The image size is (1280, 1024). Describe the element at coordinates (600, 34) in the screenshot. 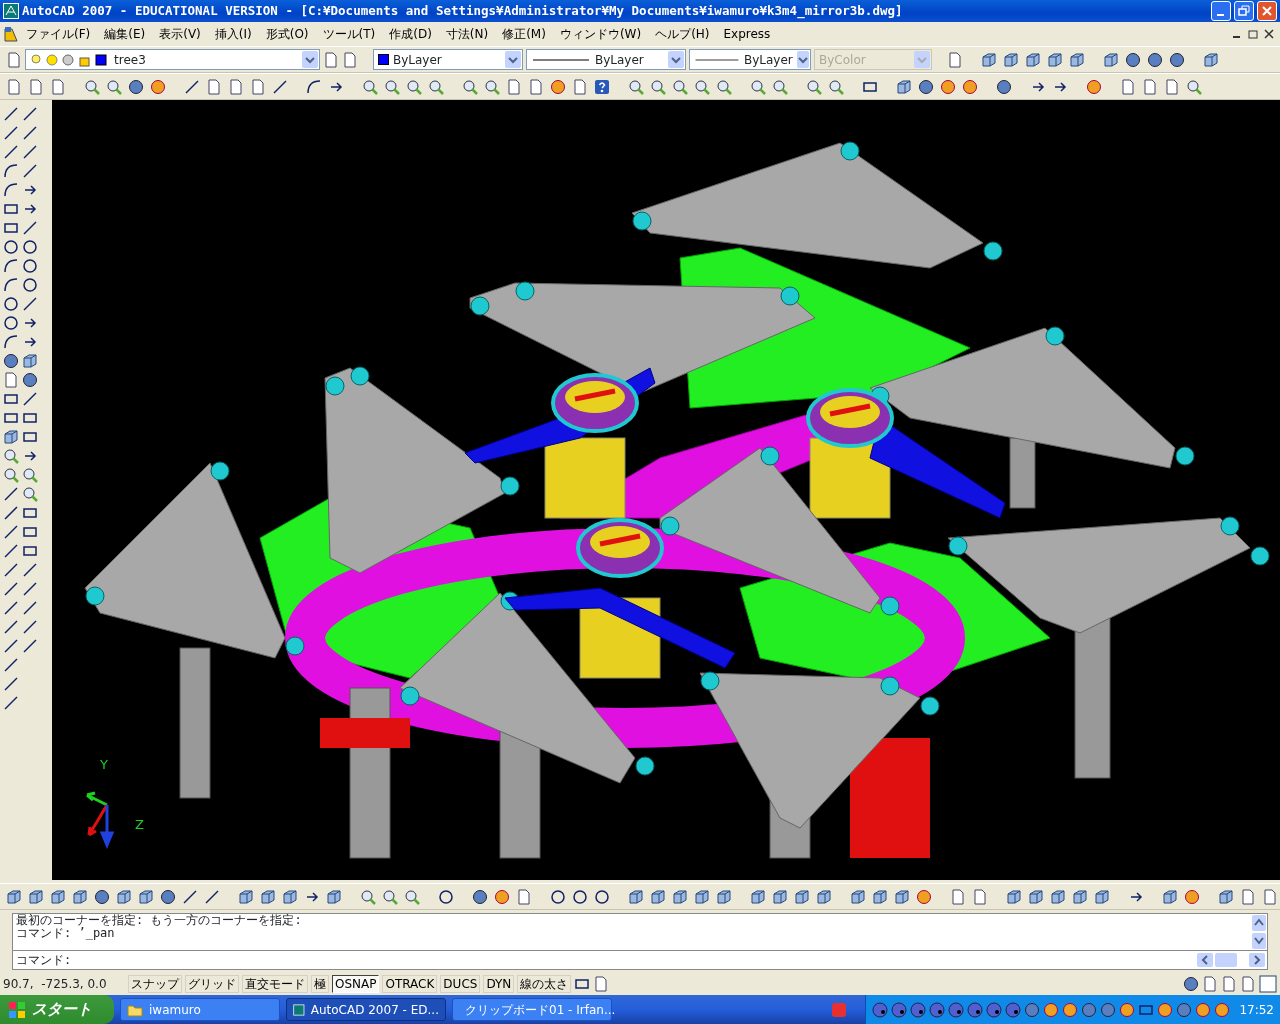

I see `menu-item: ウィンドウ(W)` at that location.